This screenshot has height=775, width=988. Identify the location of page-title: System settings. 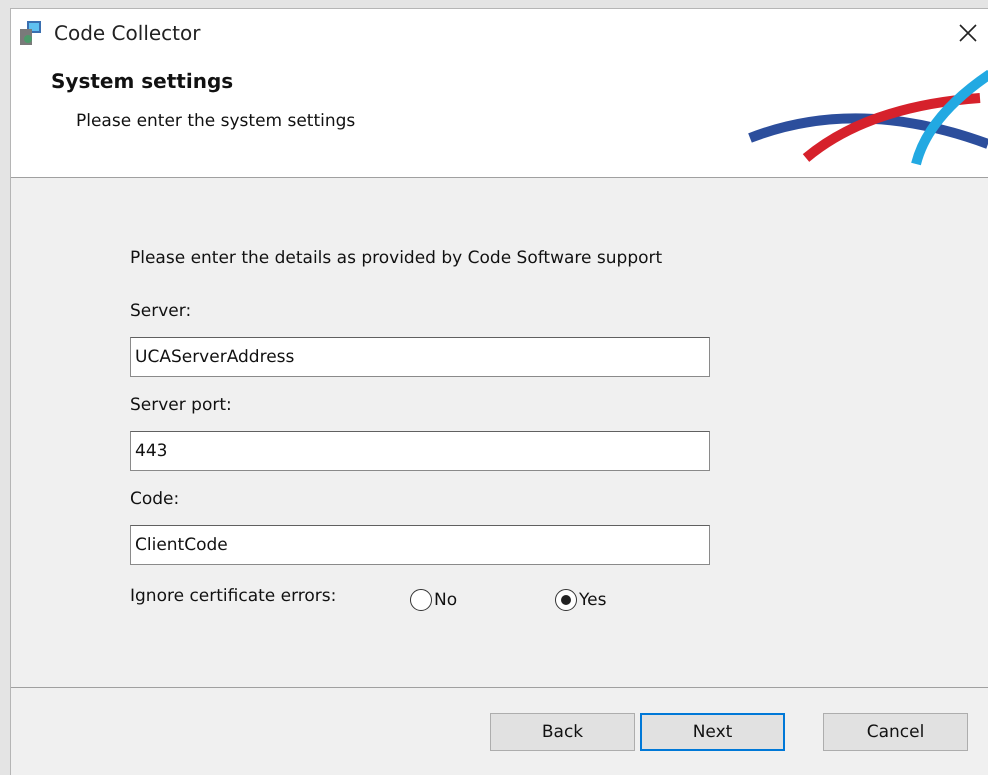
(142, 81).